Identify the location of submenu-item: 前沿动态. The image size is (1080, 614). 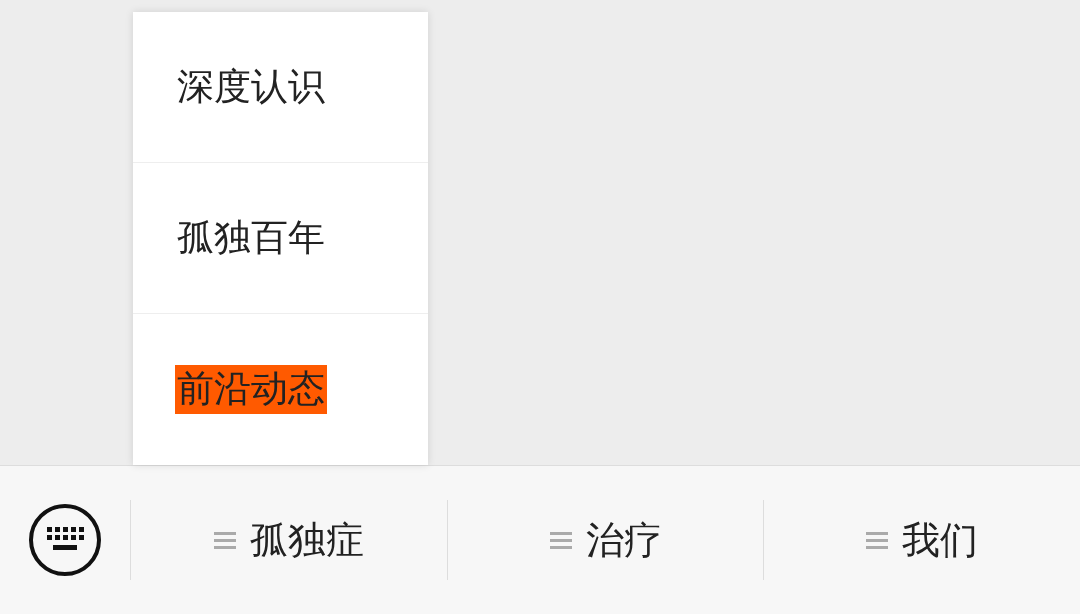
(251, 389).